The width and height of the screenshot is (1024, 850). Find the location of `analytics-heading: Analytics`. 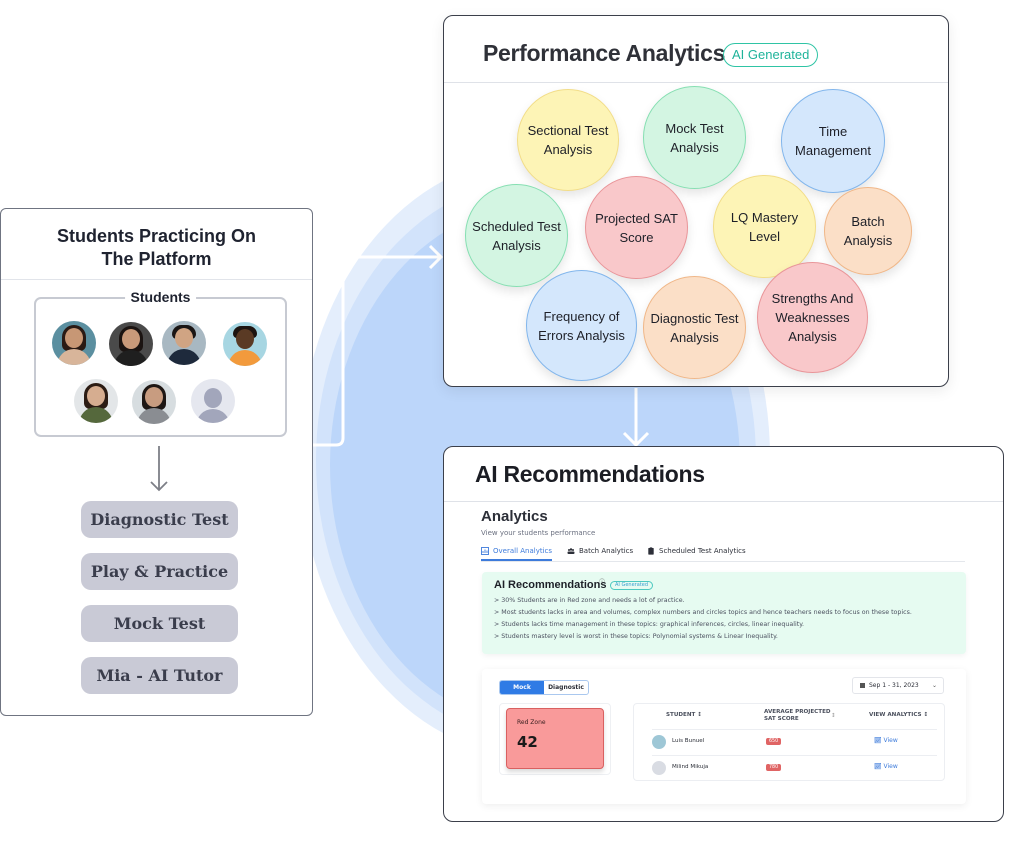

analytics-heading: Analytics is located at coordinates (514, 516).